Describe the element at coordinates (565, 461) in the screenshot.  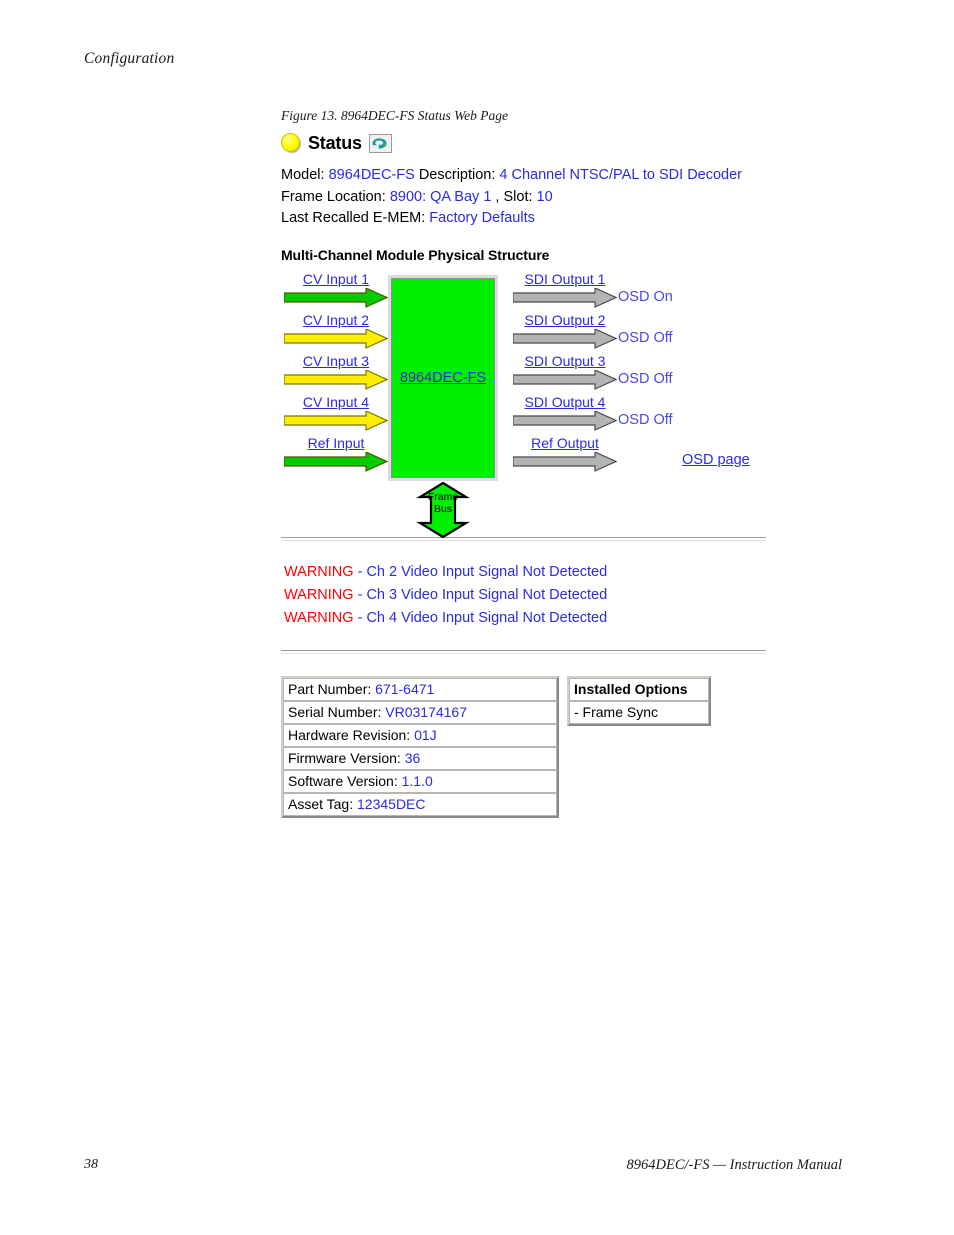
I see `ref-output-arrow-icon` at that location.